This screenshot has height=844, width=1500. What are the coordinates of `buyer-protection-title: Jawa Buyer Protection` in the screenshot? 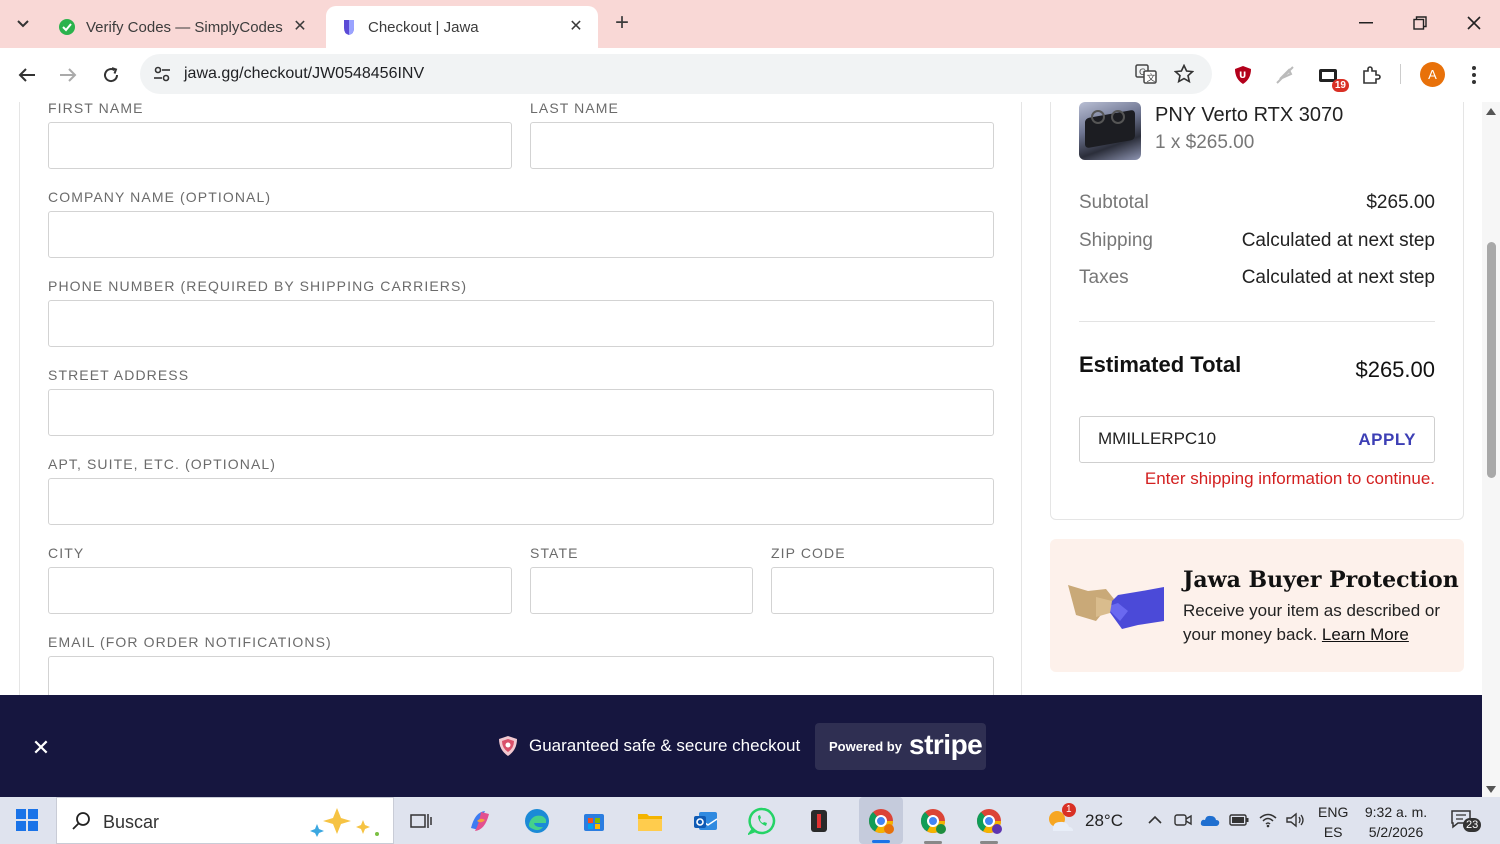 It's located at (1321, 580).